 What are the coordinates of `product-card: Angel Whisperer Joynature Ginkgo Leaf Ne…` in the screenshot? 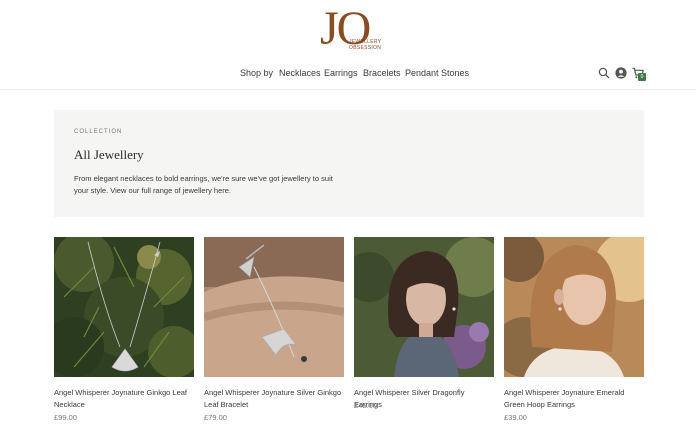 It's located at (124, 332).